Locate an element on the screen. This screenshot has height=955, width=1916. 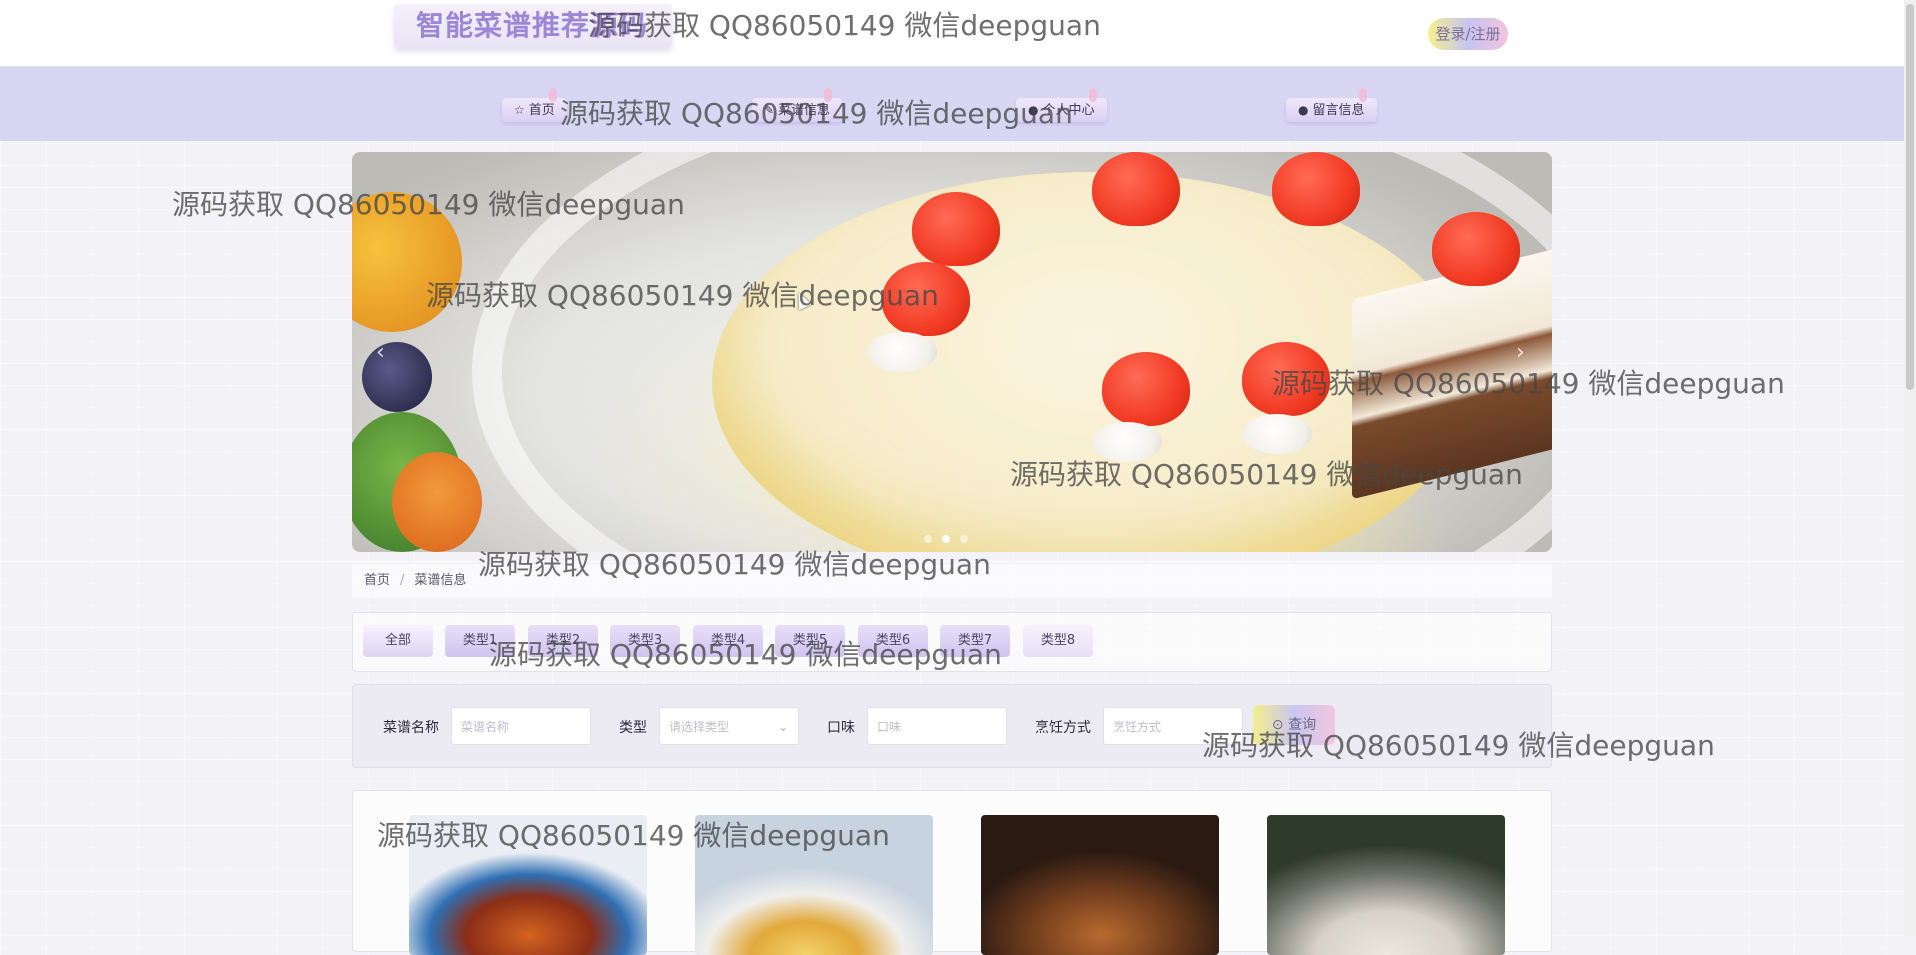
breadcrumb-current: 菜谱信息 is located at coordinates (440, 580).